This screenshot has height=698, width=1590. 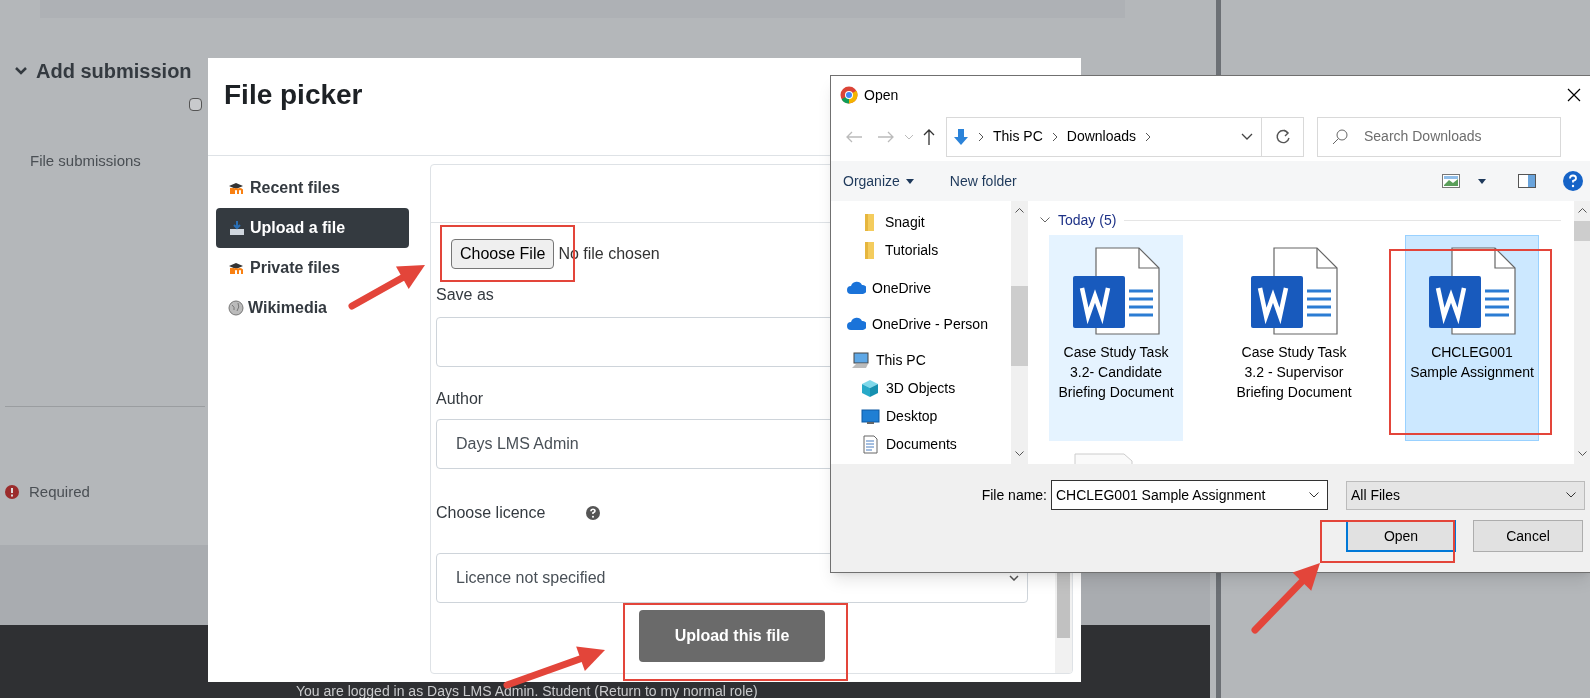 I want to click on nav-item: Documents, so click(x=929, y=444).